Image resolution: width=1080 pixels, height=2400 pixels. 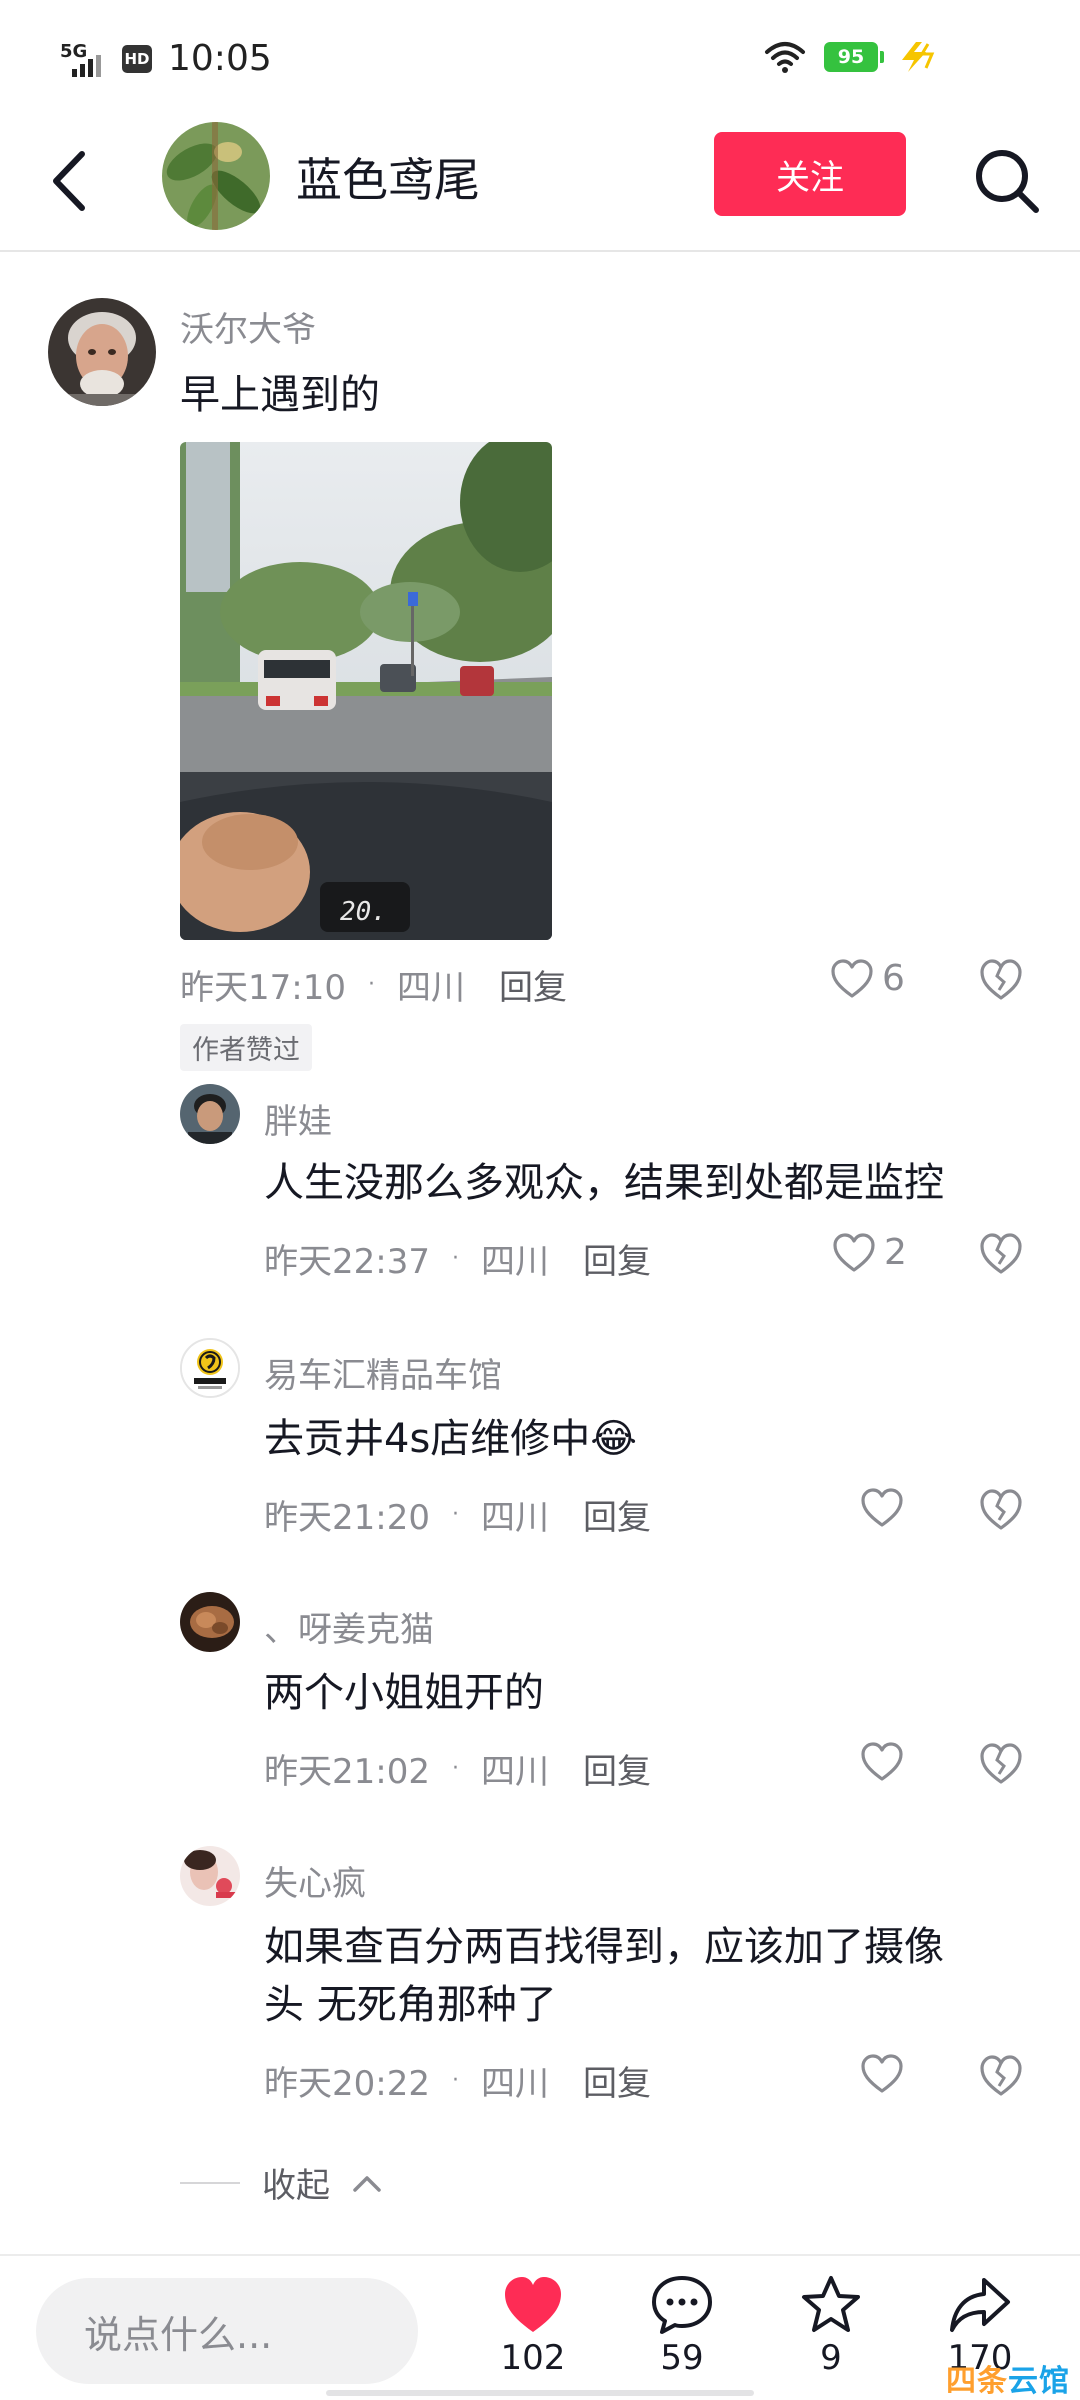 What do you see at coordinates (248, 326) in the screenshot?
I see `commenter-name: 沃尔大爷` at bounding box center [248, 326].